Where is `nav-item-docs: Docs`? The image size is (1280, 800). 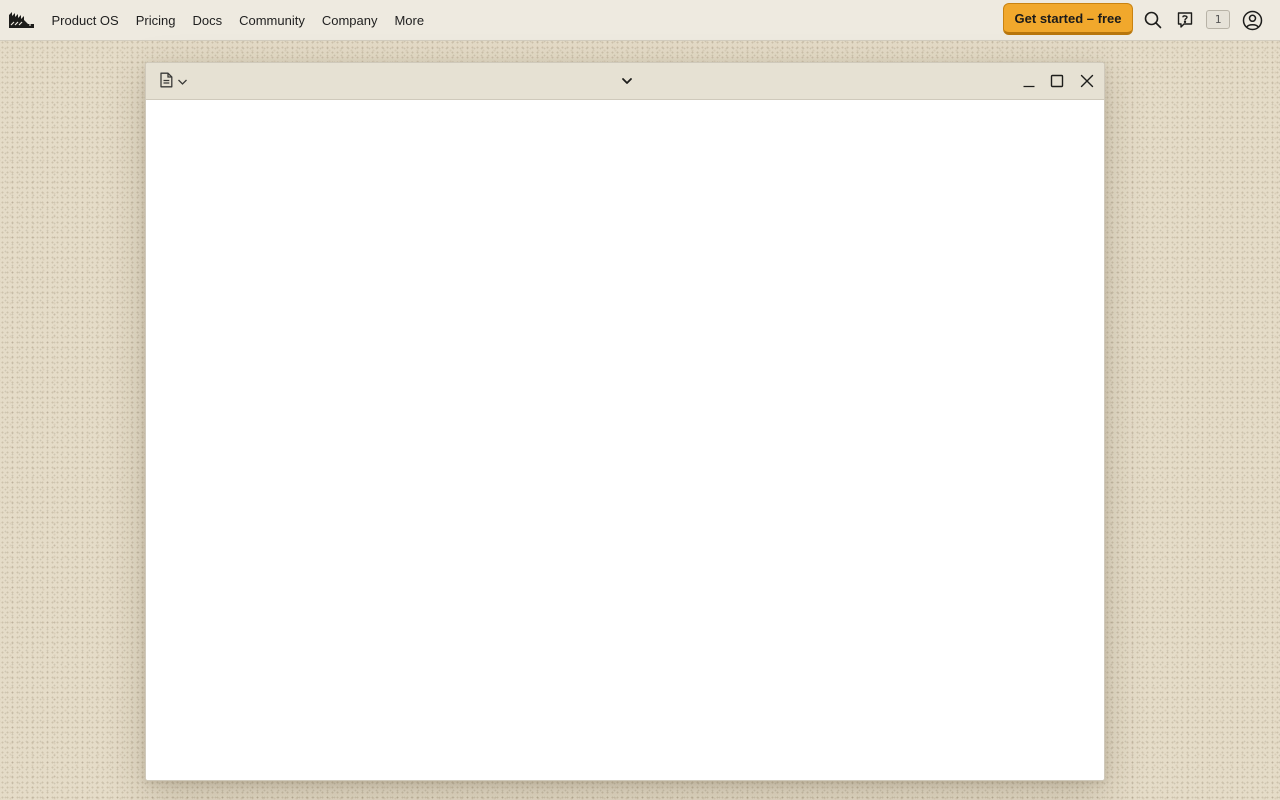 nav-item-docs: Docs is located at coordinates (207, 20).